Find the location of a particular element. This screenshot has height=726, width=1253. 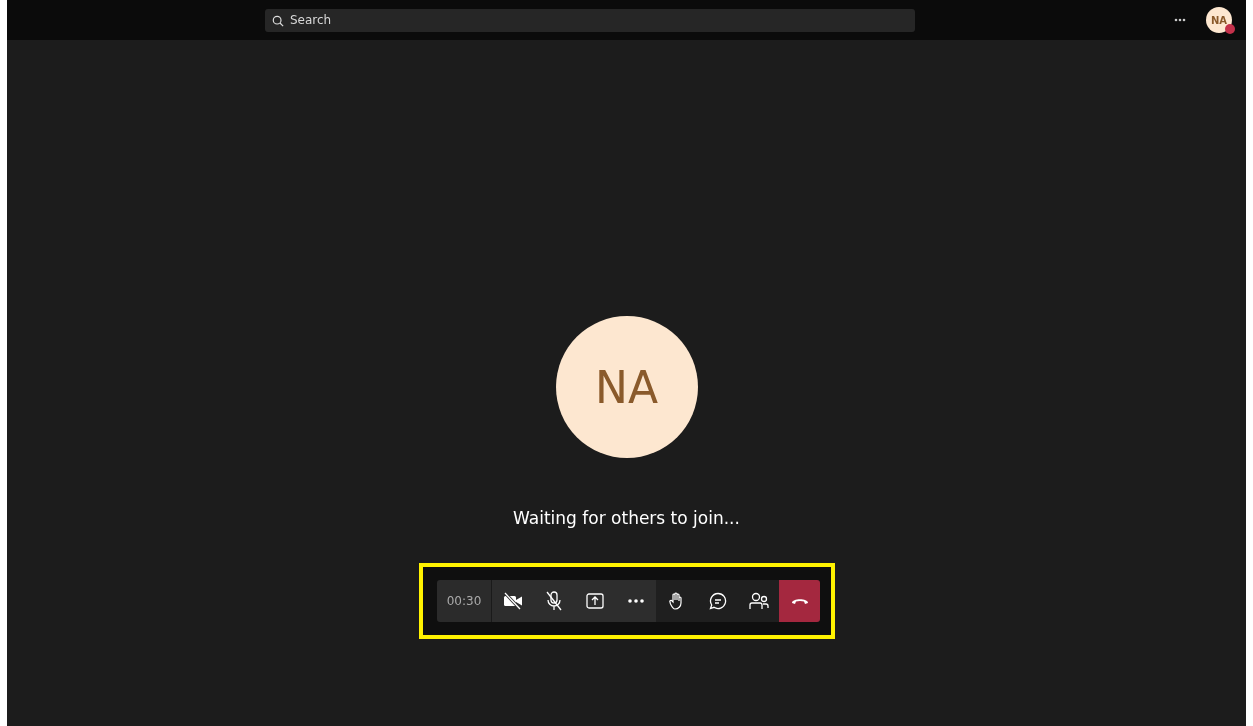

raise-hand-button is located at coordinates (676, 601).